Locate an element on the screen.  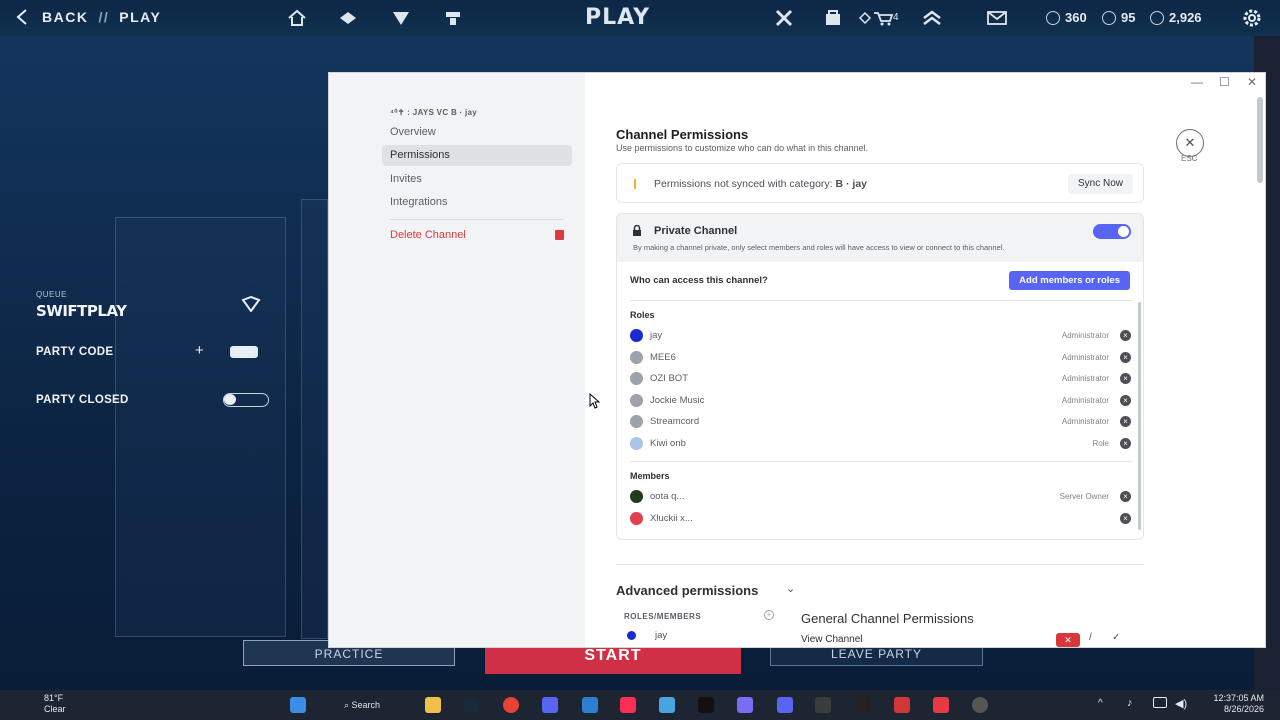
role-row: Jockie Music Administrator × is located at coordinates (881, 401).